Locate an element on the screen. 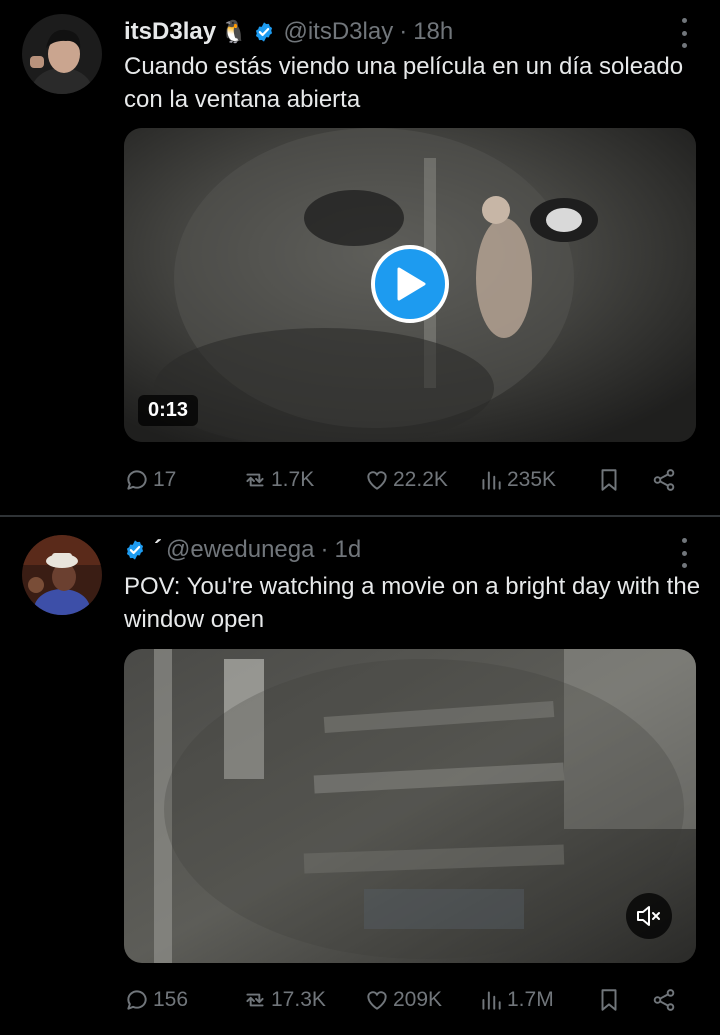  like-count: 22.2K is located at coordinates (420, 479).